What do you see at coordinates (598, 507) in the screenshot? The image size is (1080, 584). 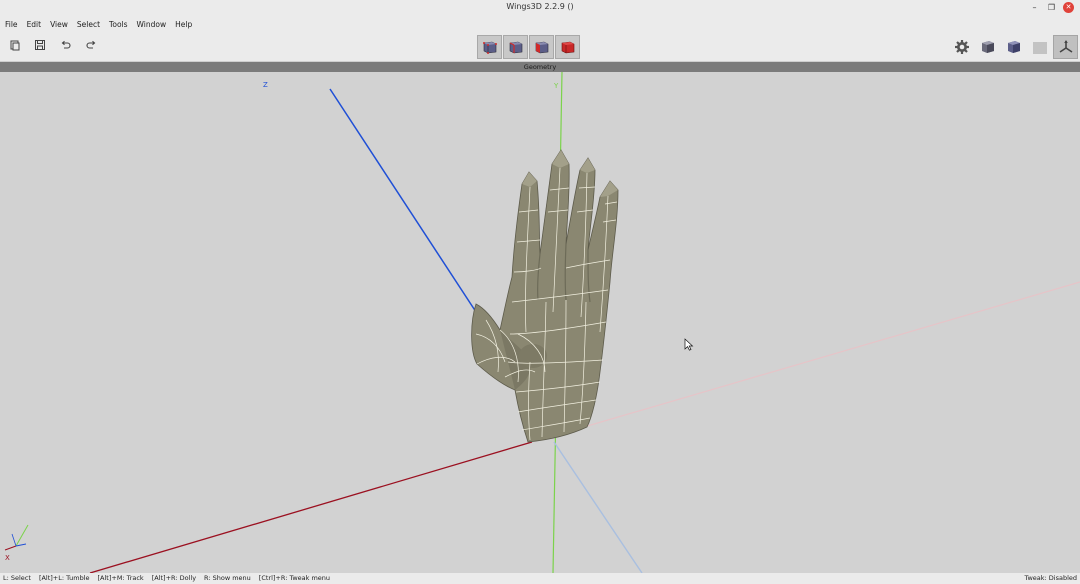 I see `z-axis-negative` at bounding box center [598, 507].